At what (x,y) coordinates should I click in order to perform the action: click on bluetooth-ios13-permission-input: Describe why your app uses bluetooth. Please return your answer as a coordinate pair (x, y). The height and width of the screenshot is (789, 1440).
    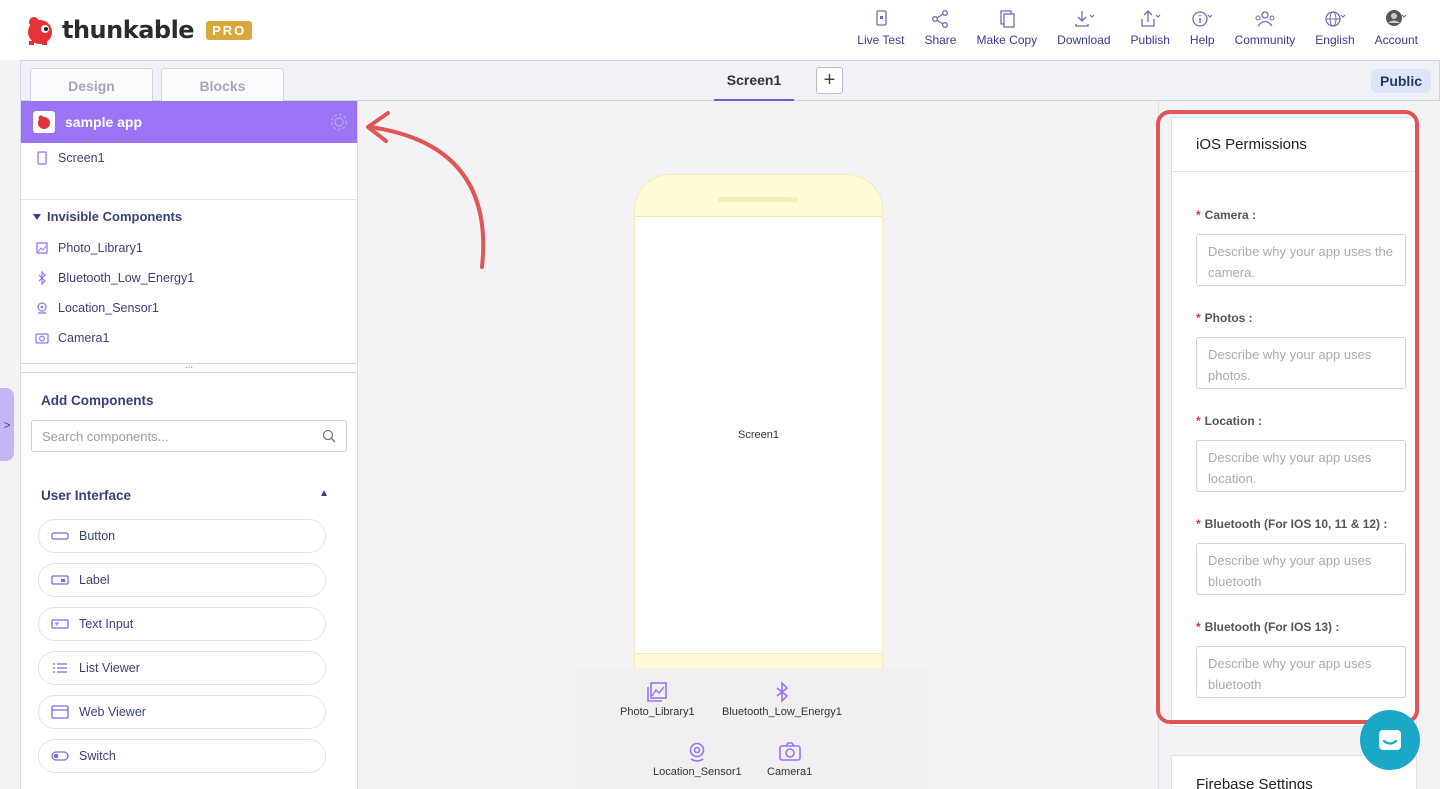
    Looking at the image, I should click on (1301, 672).